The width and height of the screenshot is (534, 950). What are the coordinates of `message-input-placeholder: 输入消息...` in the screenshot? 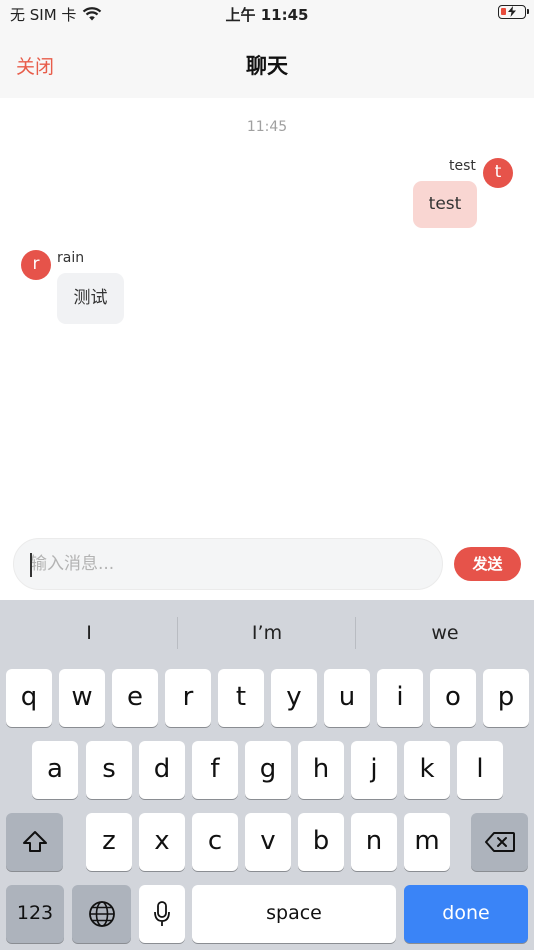 It's located at (72, 564).